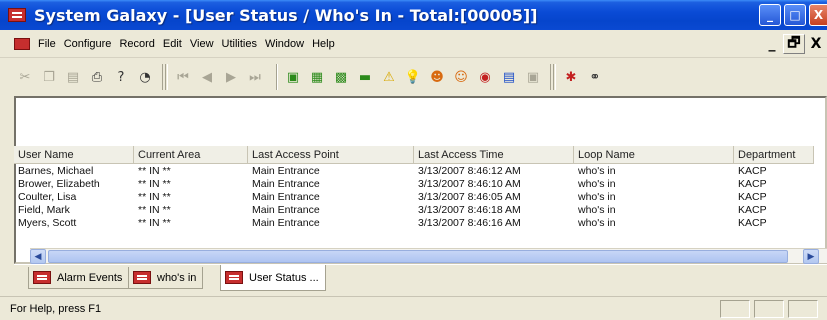  I want to click on column-header-user-name: User Name, so click(74, 155).